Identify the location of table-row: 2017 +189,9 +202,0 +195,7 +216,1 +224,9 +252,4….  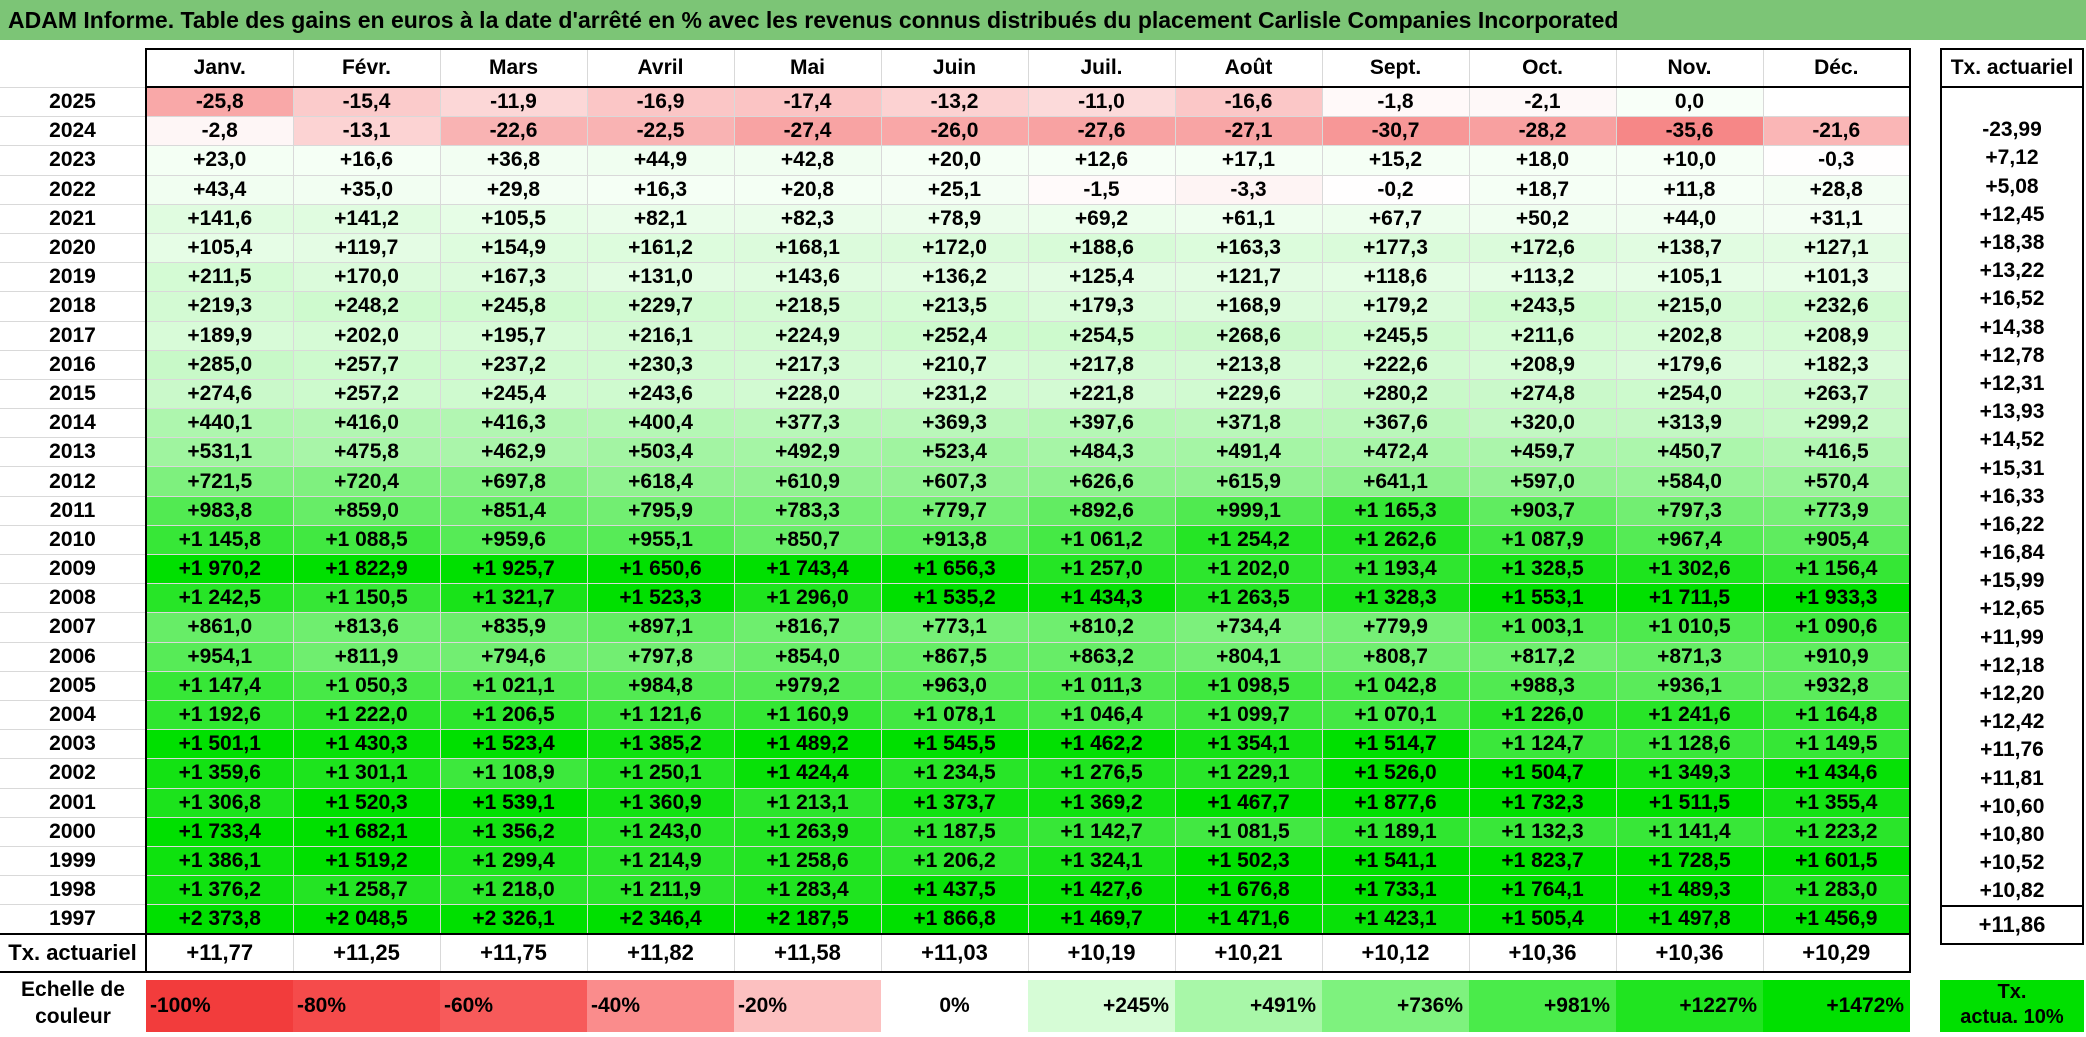
(955, 335).